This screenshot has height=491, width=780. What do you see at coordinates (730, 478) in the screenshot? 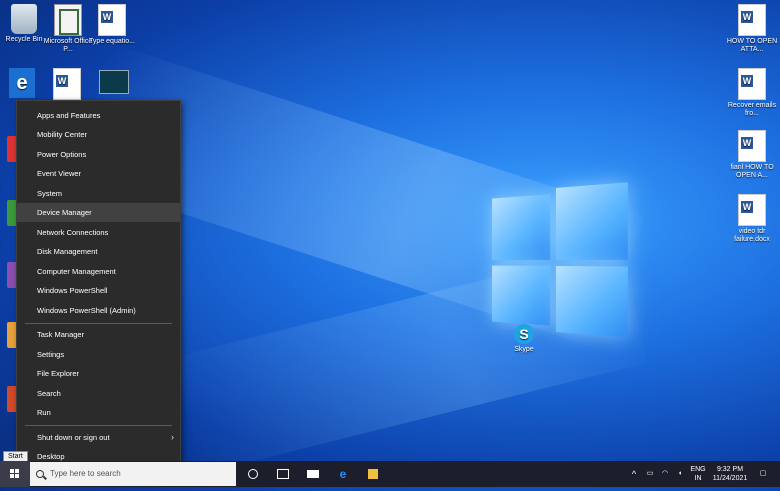
I see `clock-date: 11/24/2021` at bounding box center [730, 478].